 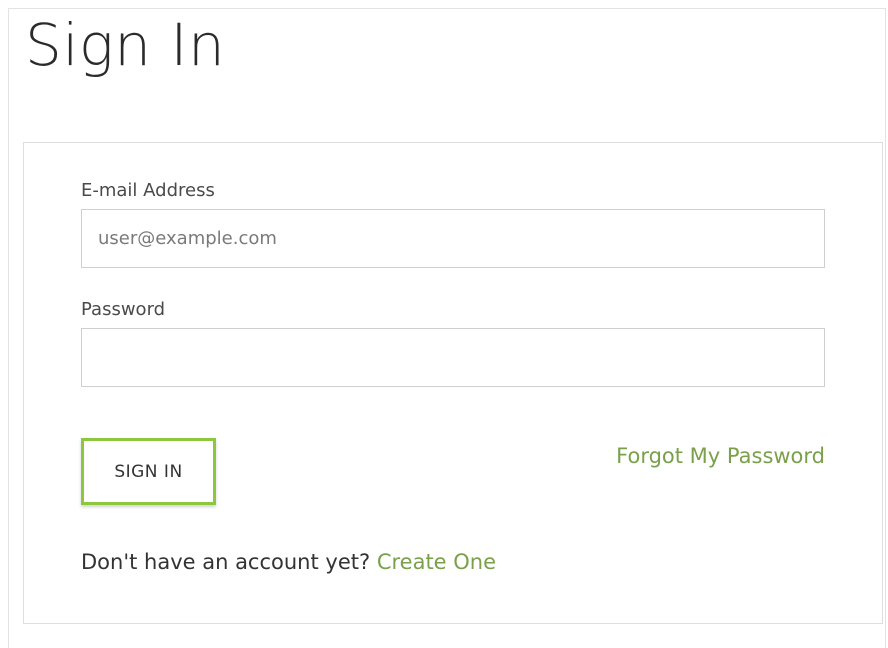 What do you see at coordinates (125, 45) in the screenshot?
I see `page-title: Sign In` at bounding box center [125, 45].